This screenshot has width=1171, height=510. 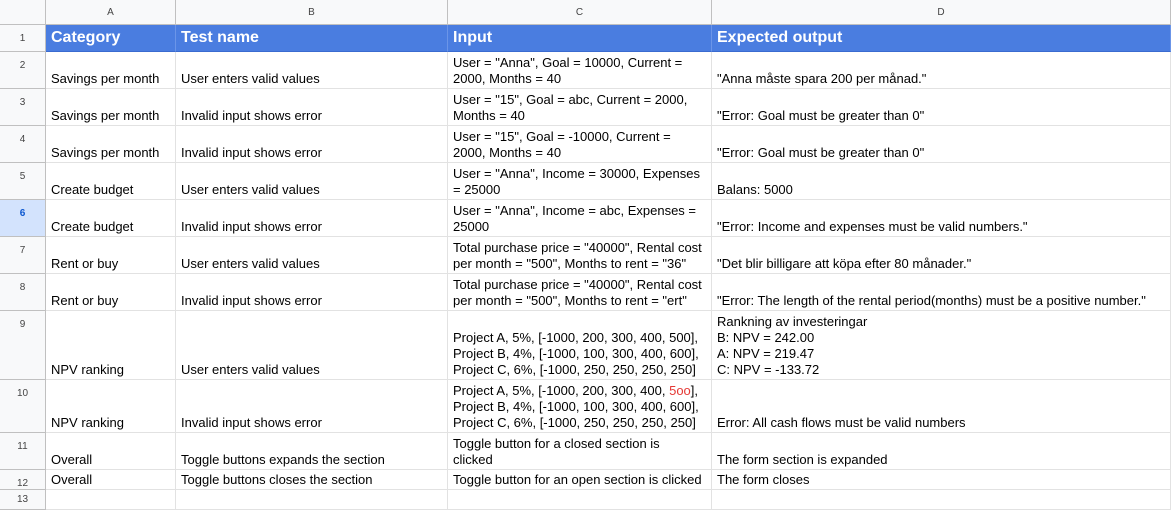 What do you see at coordinates (23, 451) in the screenshot?
I see `row-header-11: 11` at bounding box center [23, 451].